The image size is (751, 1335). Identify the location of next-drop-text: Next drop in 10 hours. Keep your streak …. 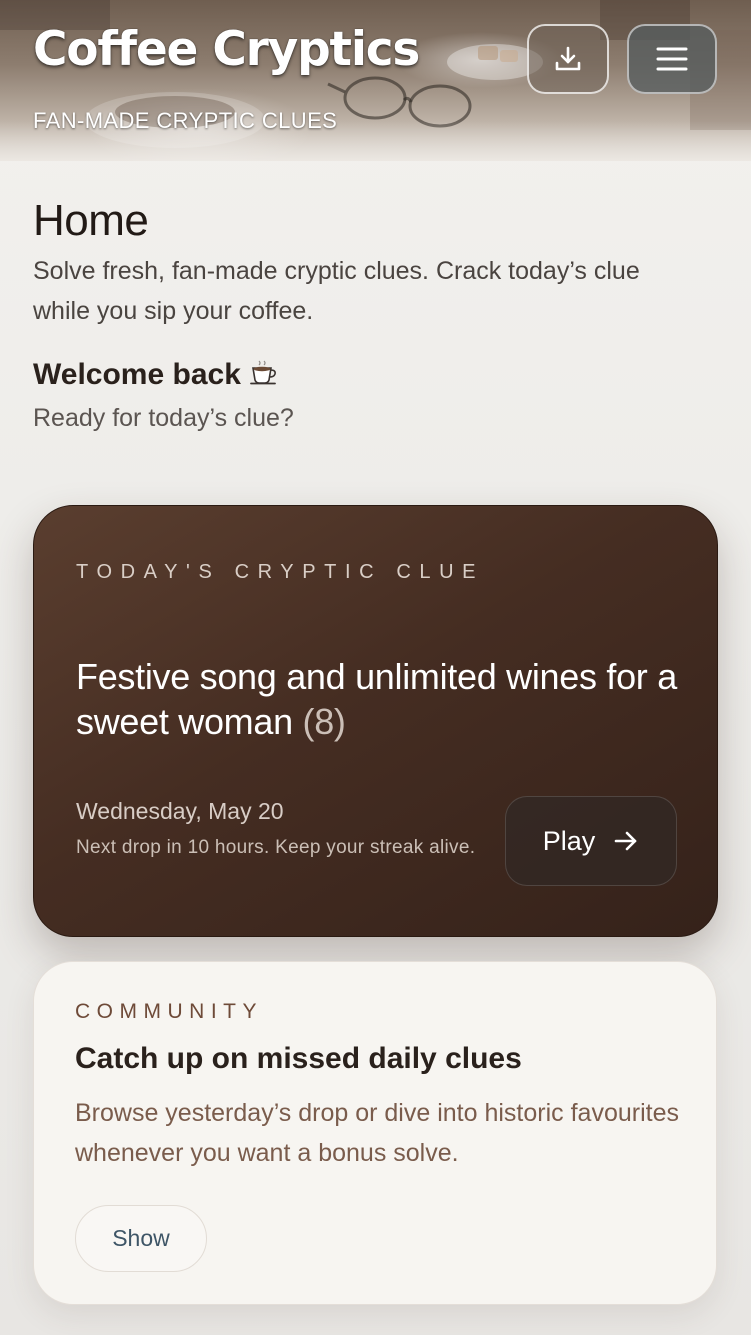
(276, 847).